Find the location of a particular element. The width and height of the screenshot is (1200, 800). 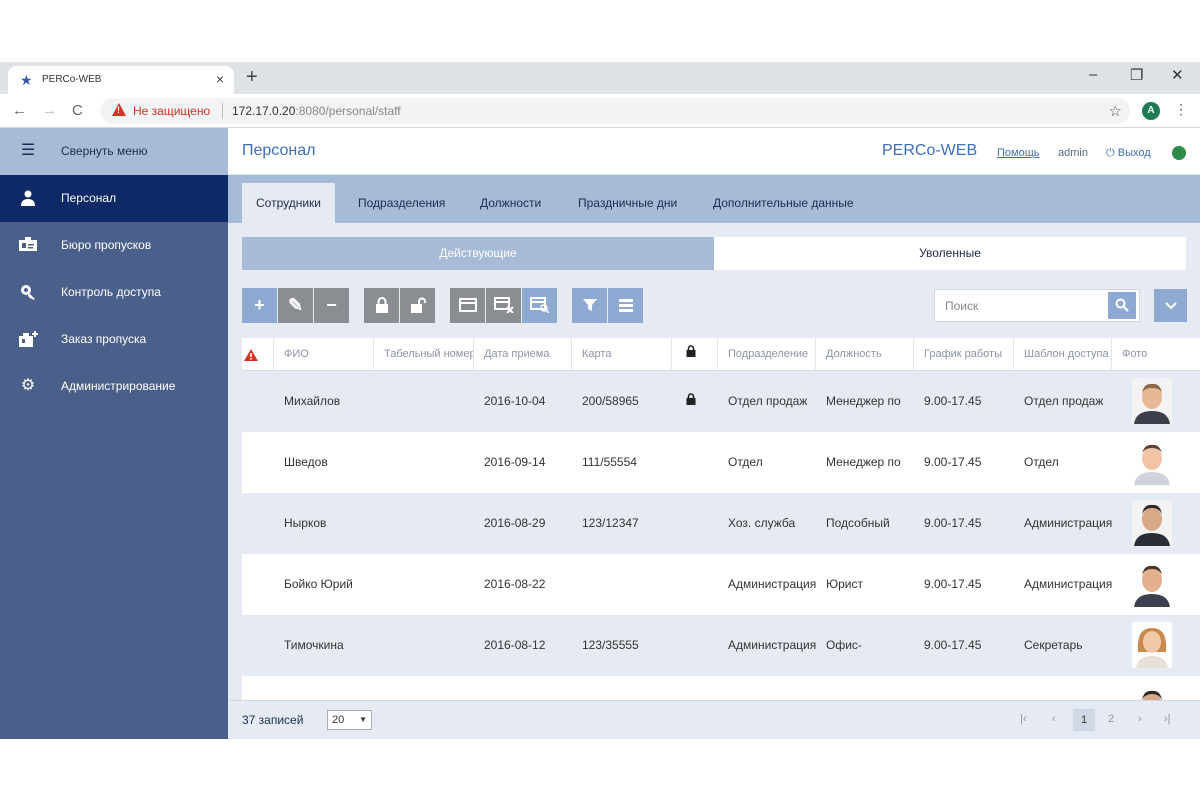

restore-button: ❐ is located at coordinates (1136, 75).